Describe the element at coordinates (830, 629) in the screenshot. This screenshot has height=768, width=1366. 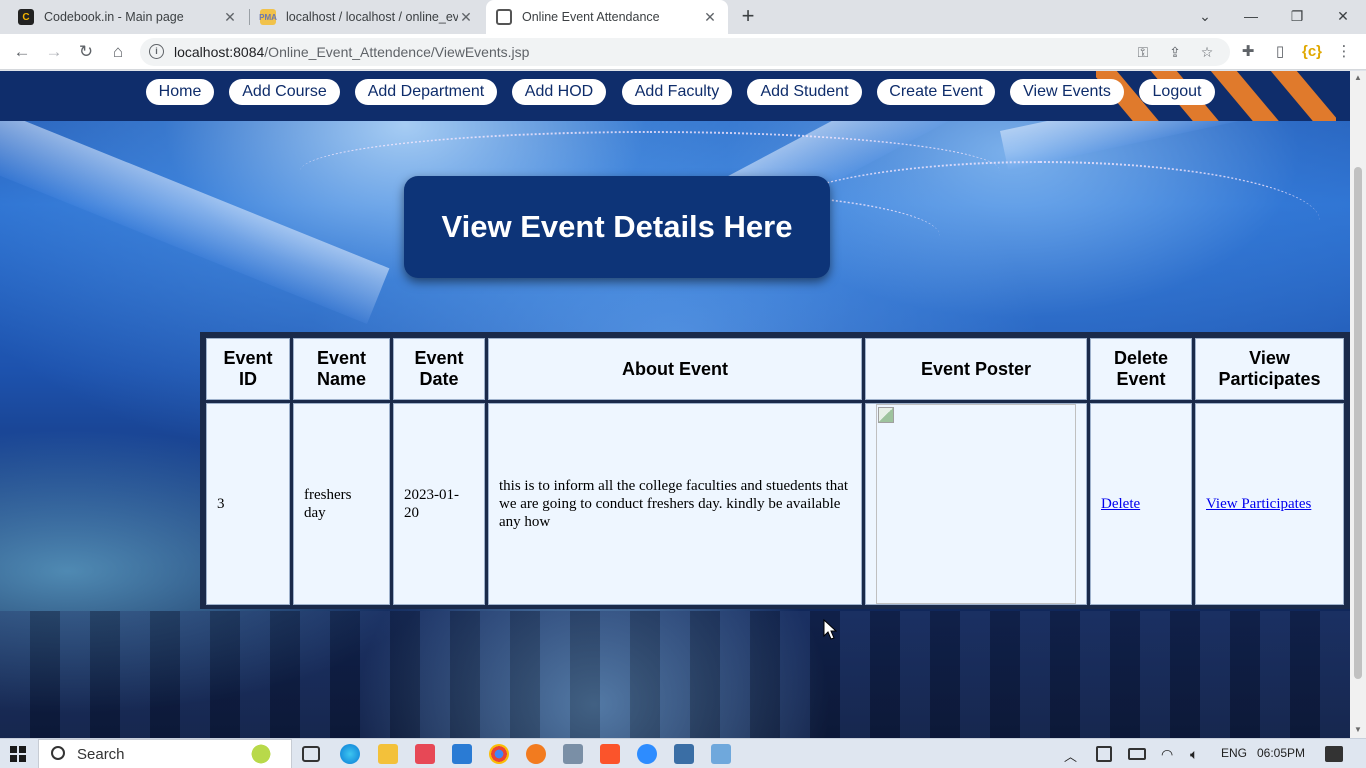
I see `mouse-cursor-icon` at that location.